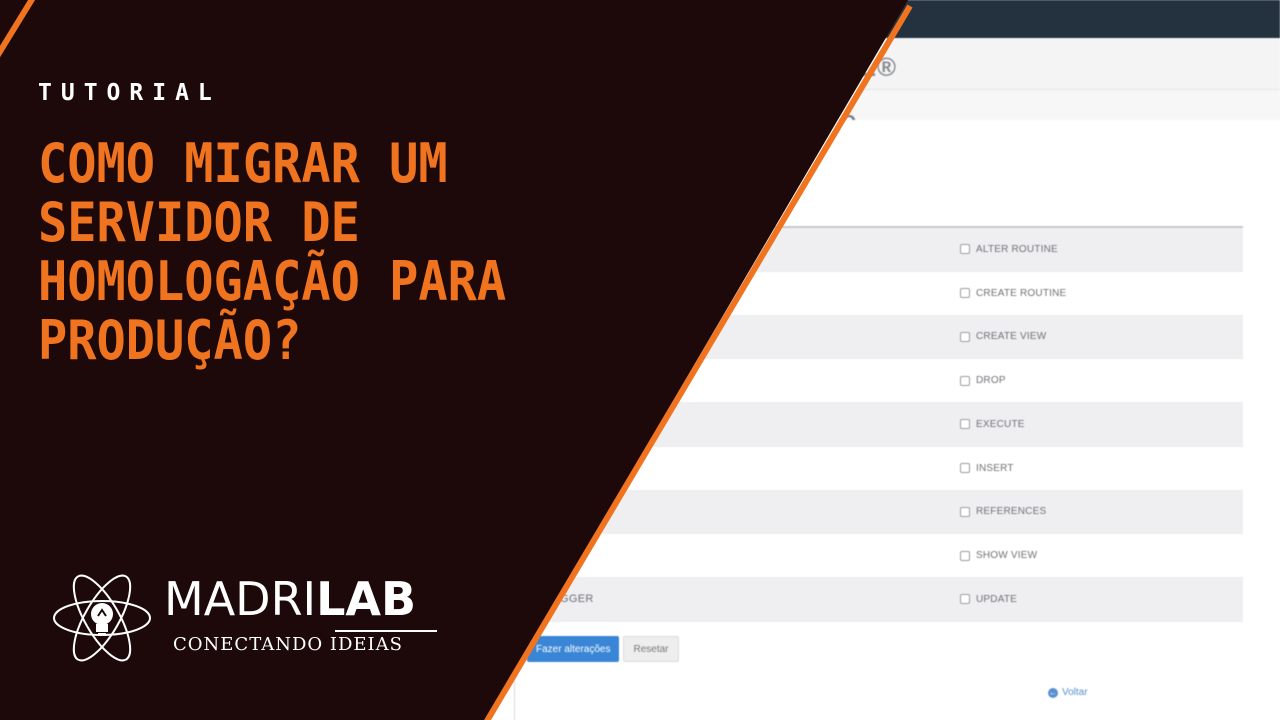  I want to click on logo-brand-part1: MADRI, so click(240, 599).